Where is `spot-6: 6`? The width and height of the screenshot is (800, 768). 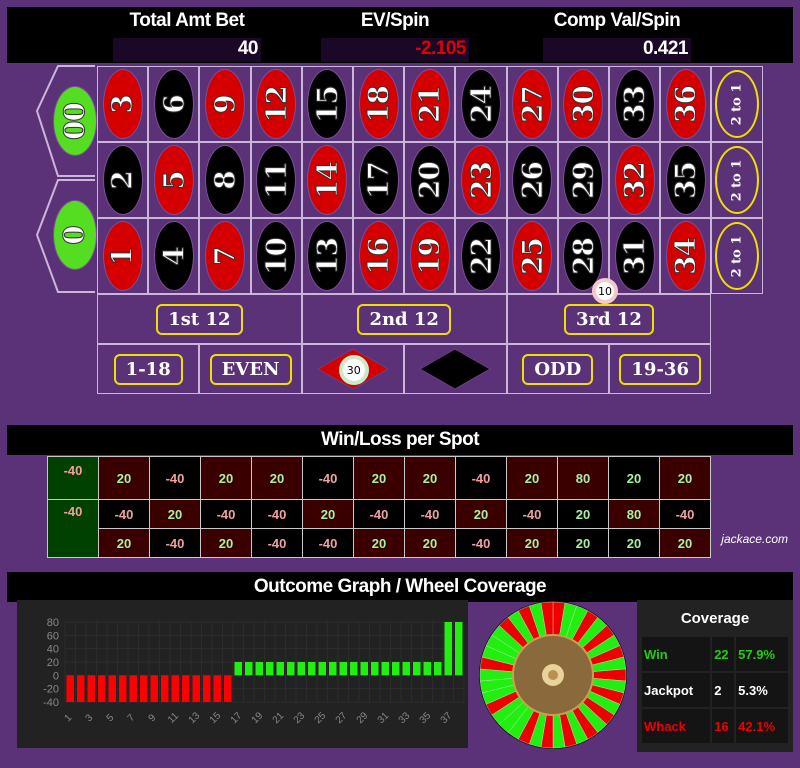
spot-6: 6 is located at coordinates (174, 104).